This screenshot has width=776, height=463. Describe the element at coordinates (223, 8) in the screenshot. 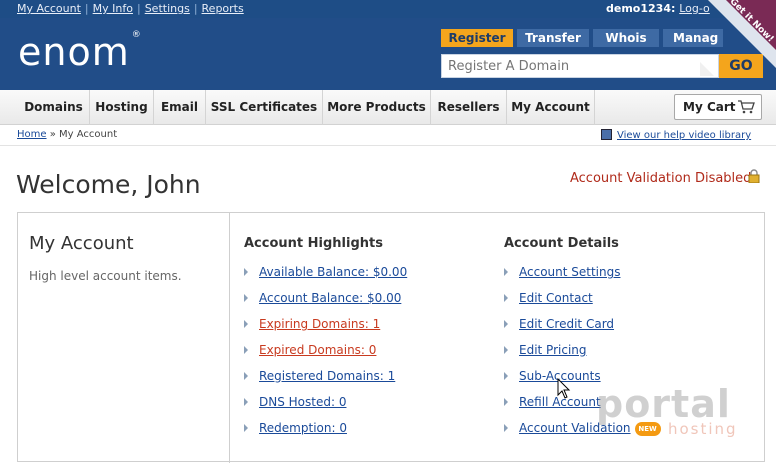

I see `utility-link-reports: Reports` at that location.